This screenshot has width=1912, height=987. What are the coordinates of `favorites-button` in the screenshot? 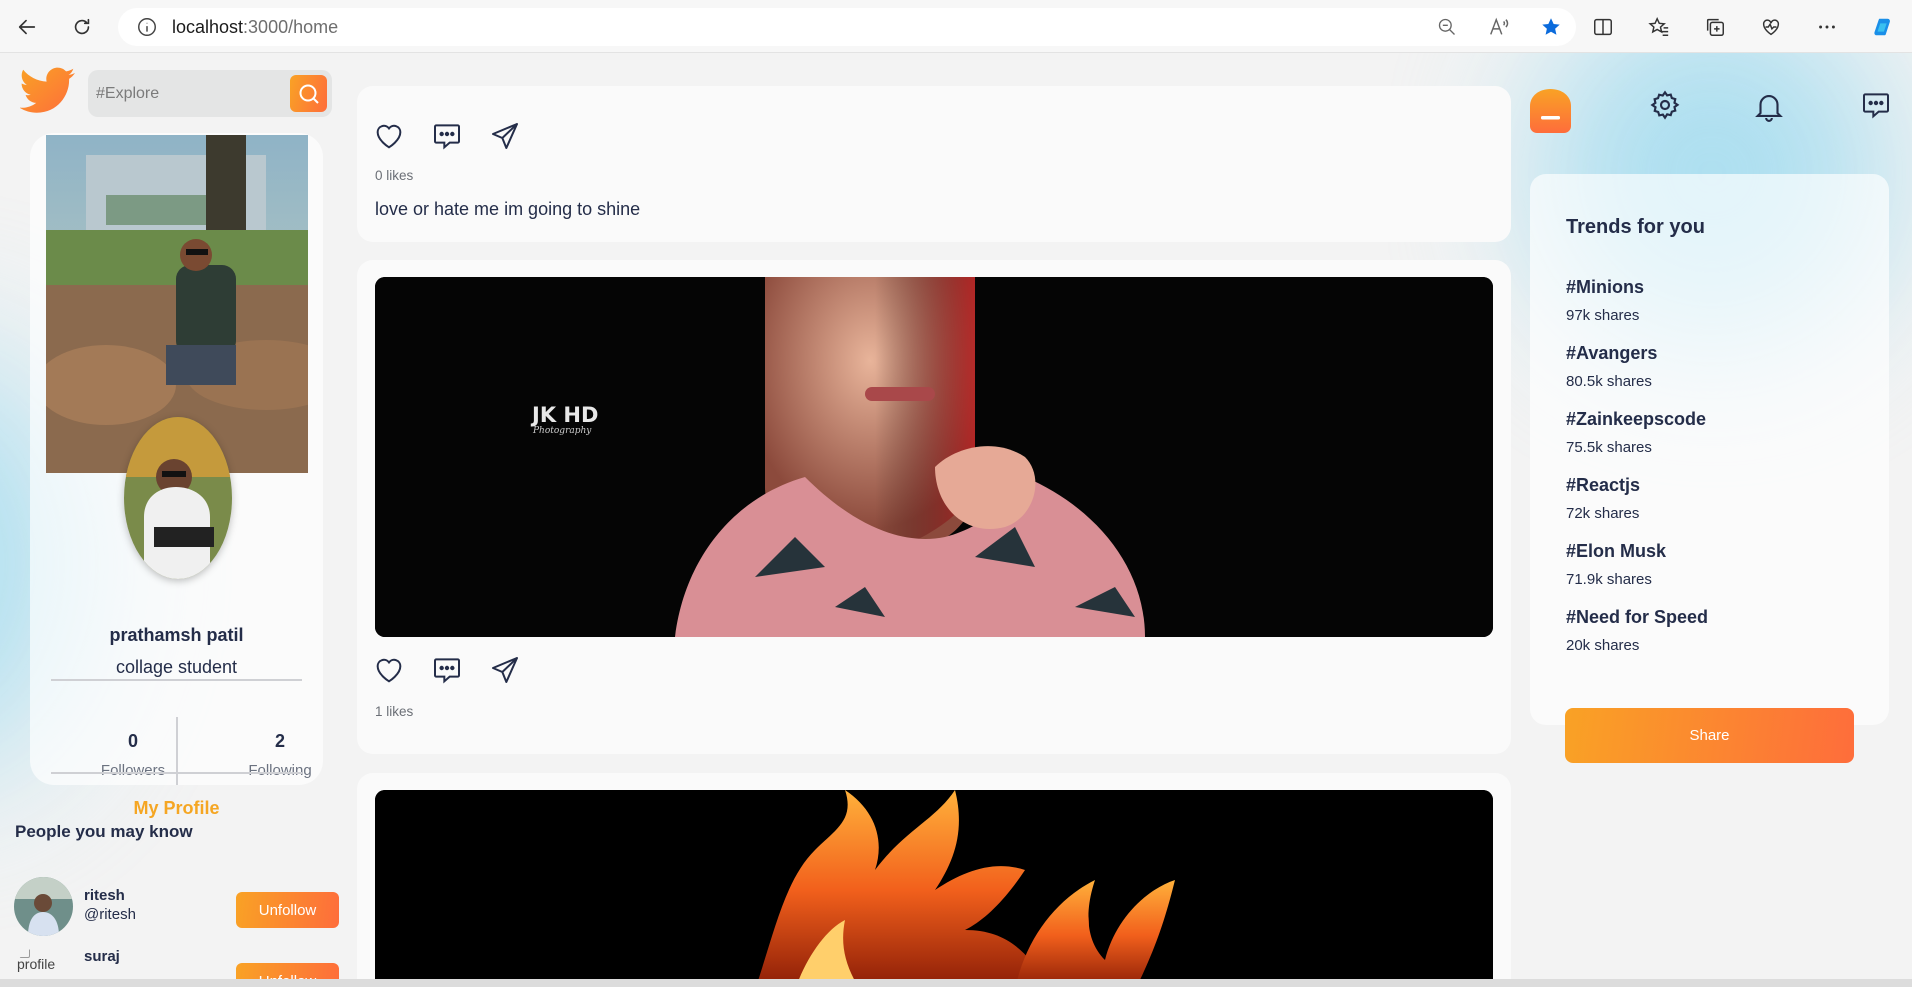 It's located at (1659, 27).